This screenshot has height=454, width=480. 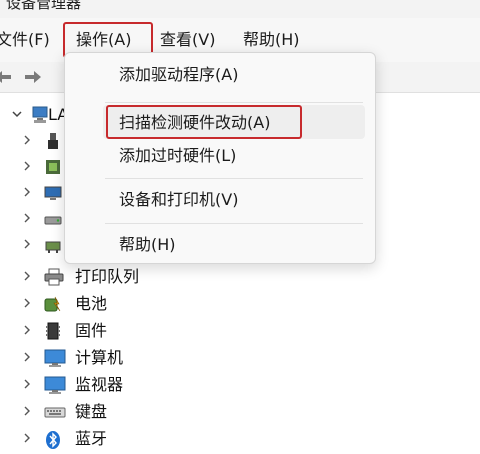 What do you see at coordinates (54, 245) in the screenshot?
I see `network-adapter-icon` at bounding box center [54, 245].